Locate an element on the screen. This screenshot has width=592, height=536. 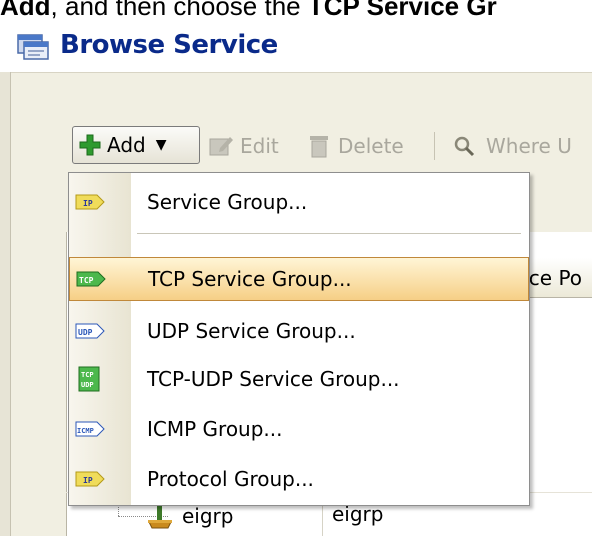
delete-button-label: Delete is located at coordinates (371, 146).